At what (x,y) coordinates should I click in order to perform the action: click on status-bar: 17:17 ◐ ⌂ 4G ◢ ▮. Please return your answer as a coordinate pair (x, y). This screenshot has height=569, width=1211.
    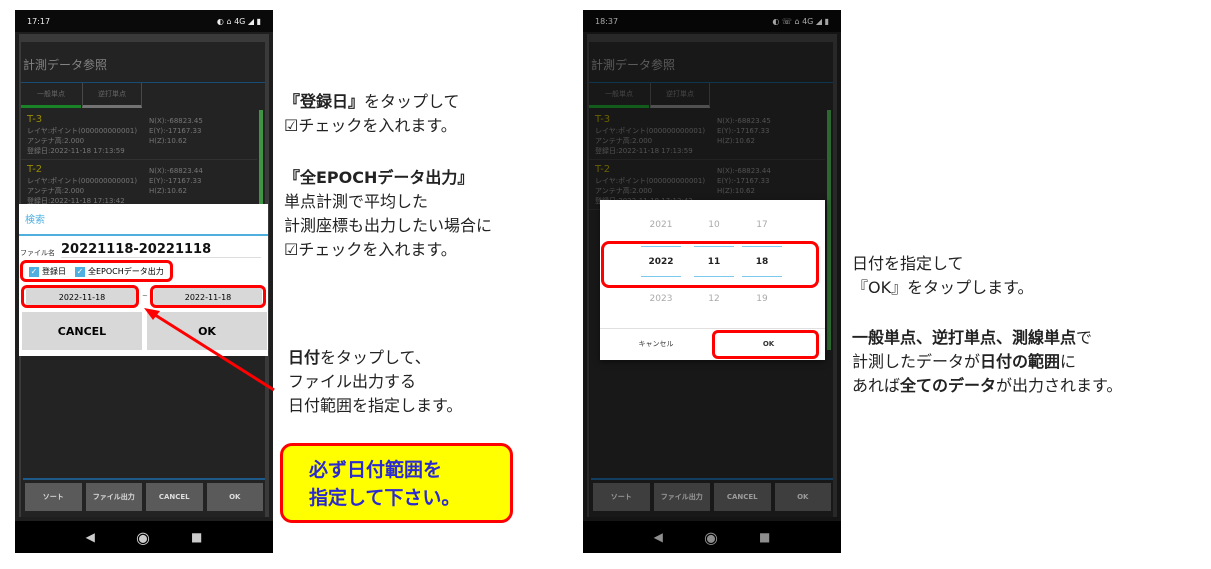
    Looking at the image, I should click on (144, 21).